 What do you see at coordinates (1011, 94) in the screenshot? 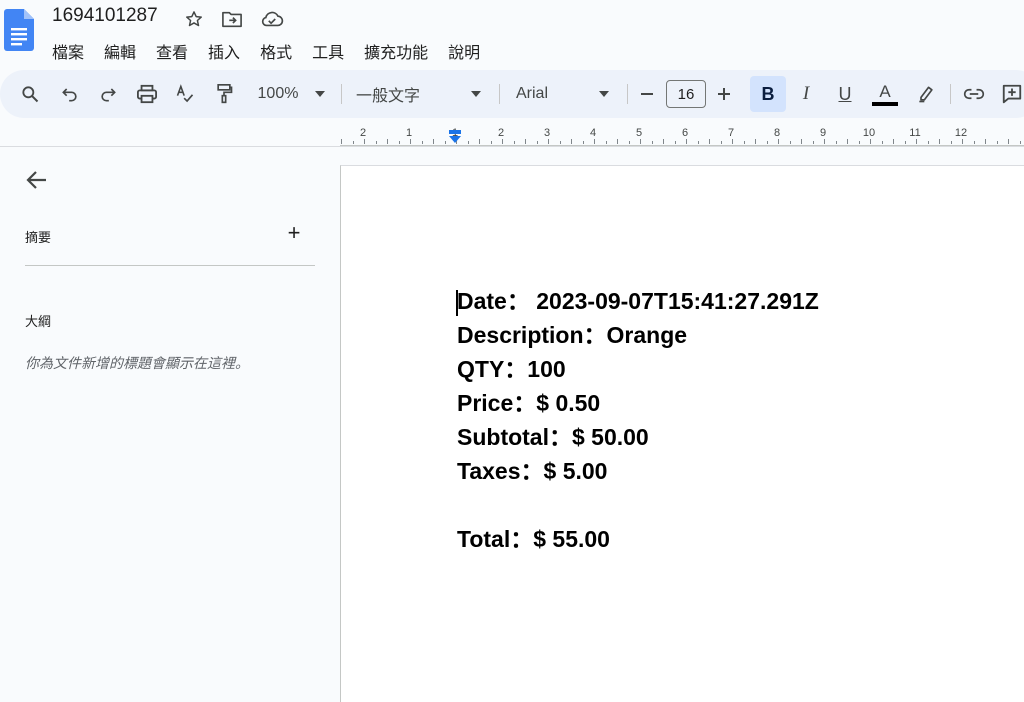
I see `add-comment-icon` at bounding box center [1011, 94].